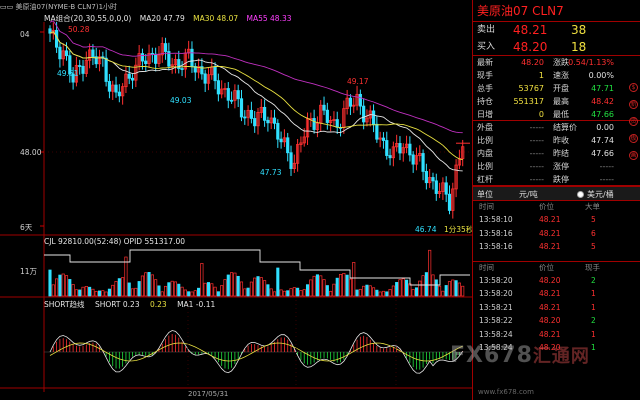  What do you see at coordinates (536, 140) in the screenshot?
I see `quote-value: -----` at bounding box center [536, 140].